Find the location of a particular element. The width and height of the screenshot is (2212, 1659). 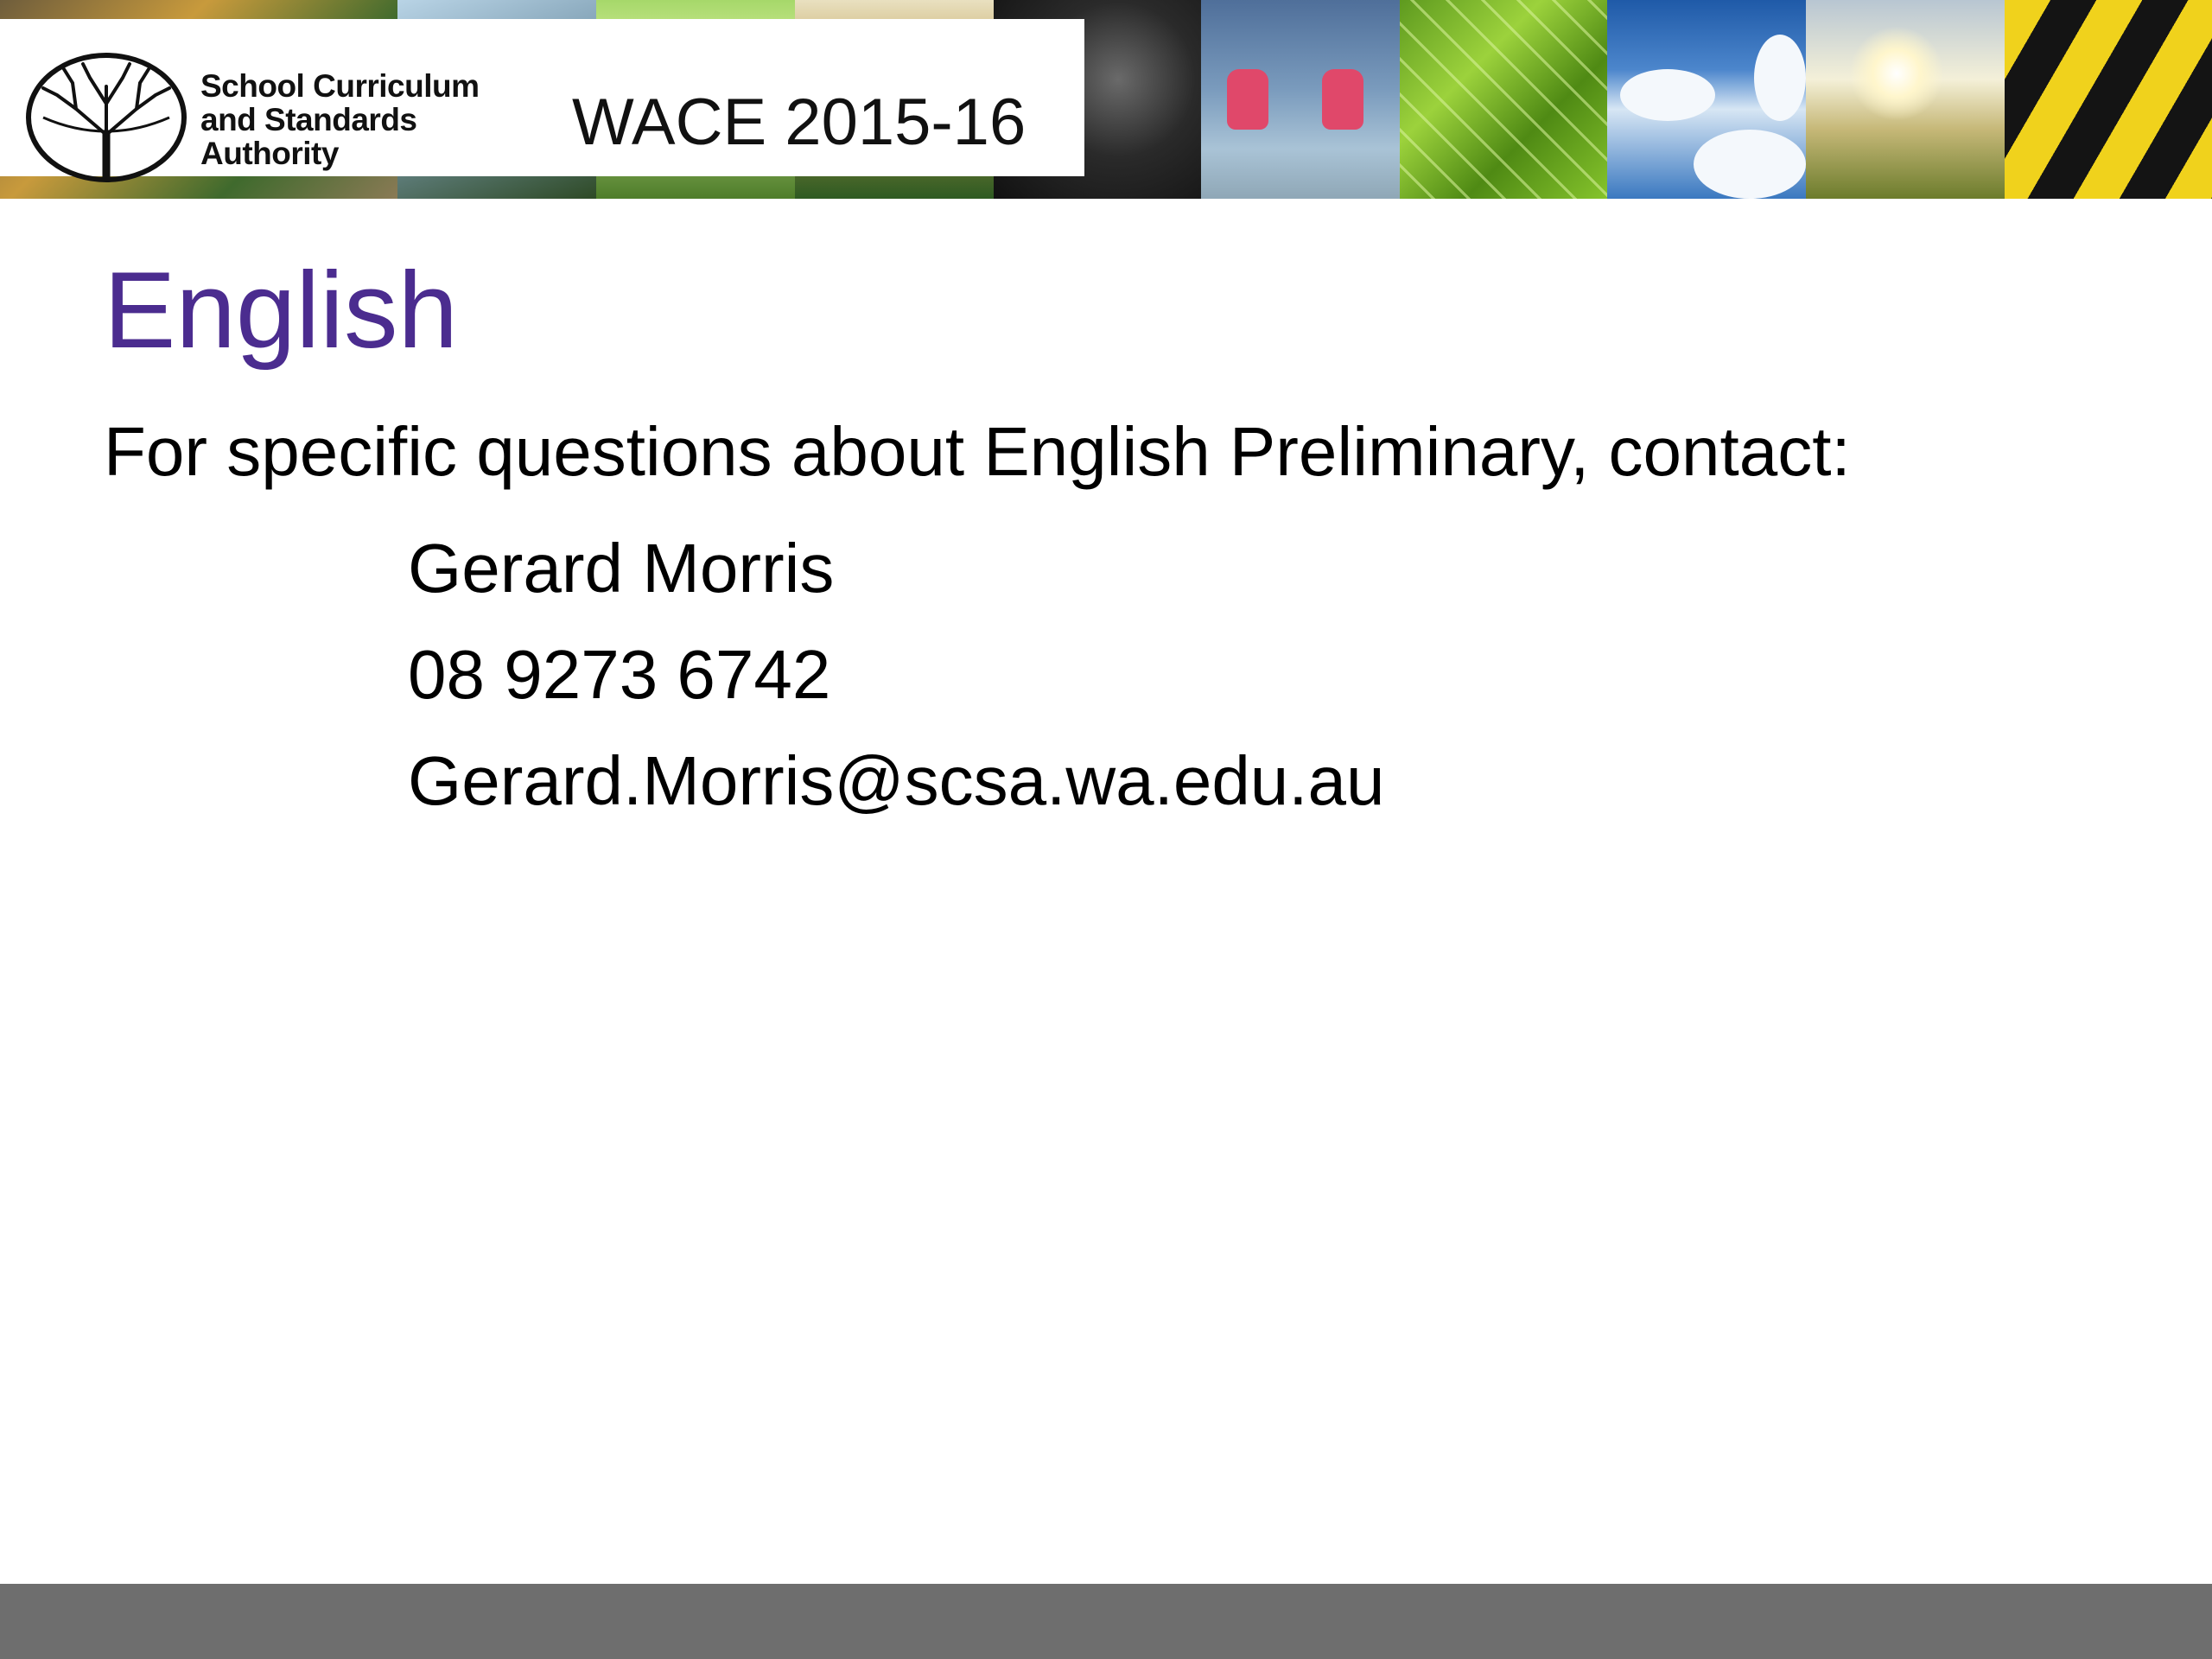

authority-name-line: Authority is located at coordinates (269, 153).